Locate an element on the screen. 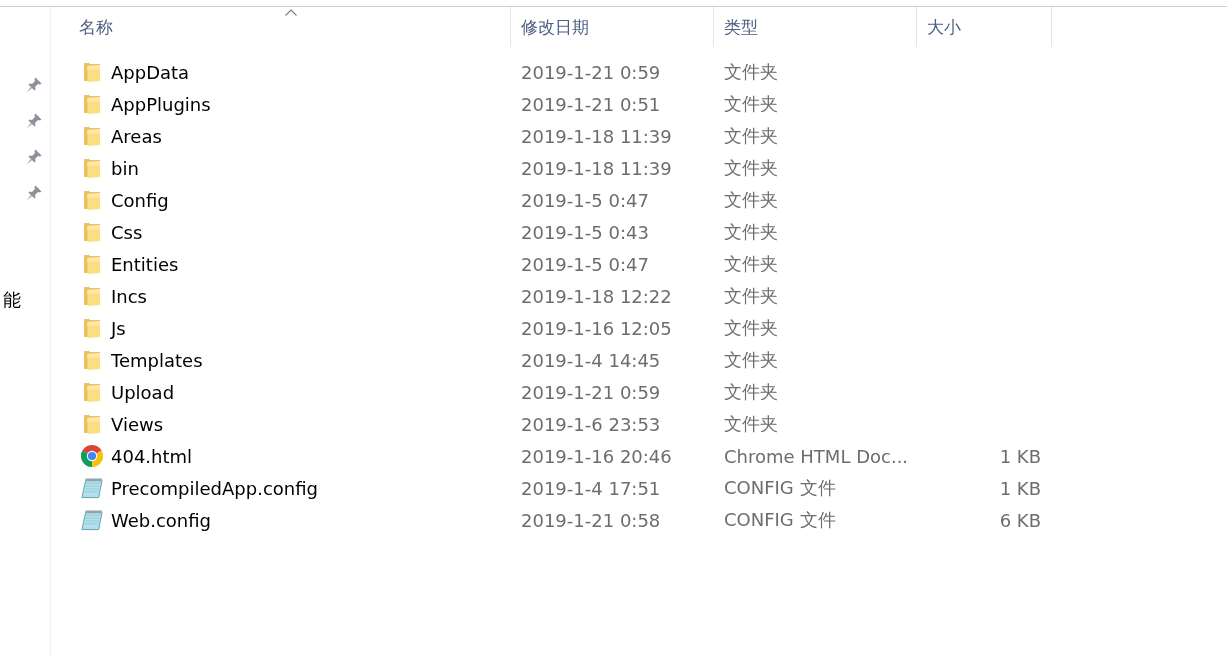 The image size is (1227, 657). file-name: PrecompiledApp.config is located at coordinates (214, 488).